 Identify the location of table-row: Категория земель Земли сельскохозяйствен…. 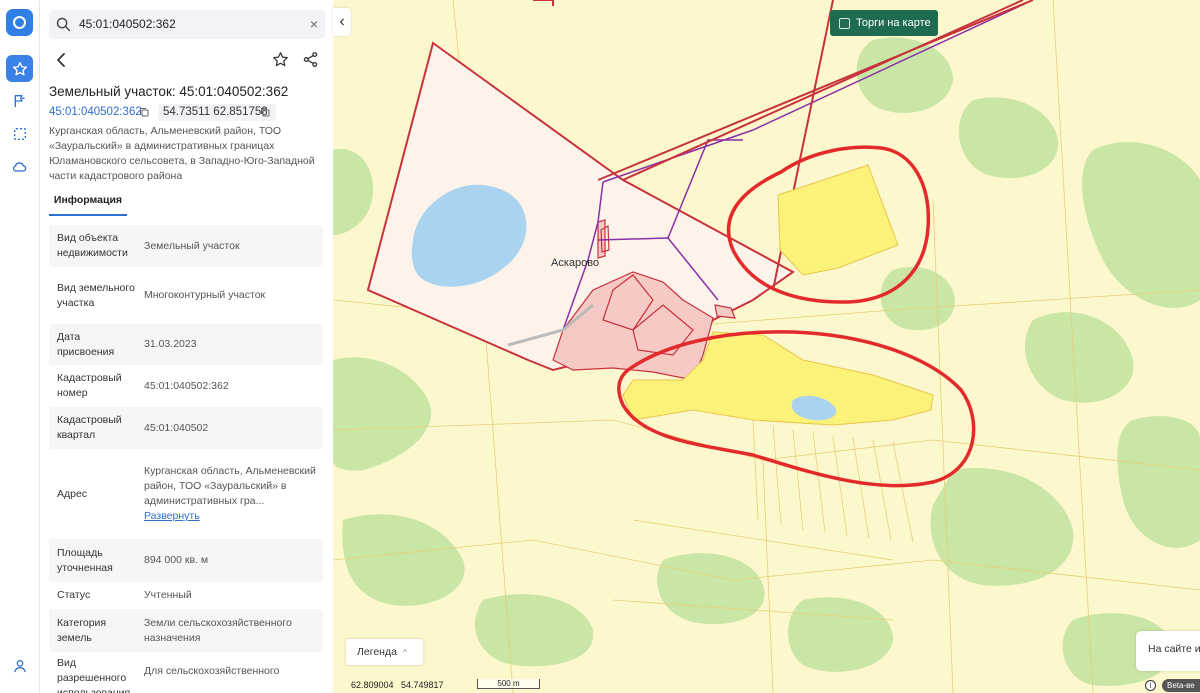
(186, 630).